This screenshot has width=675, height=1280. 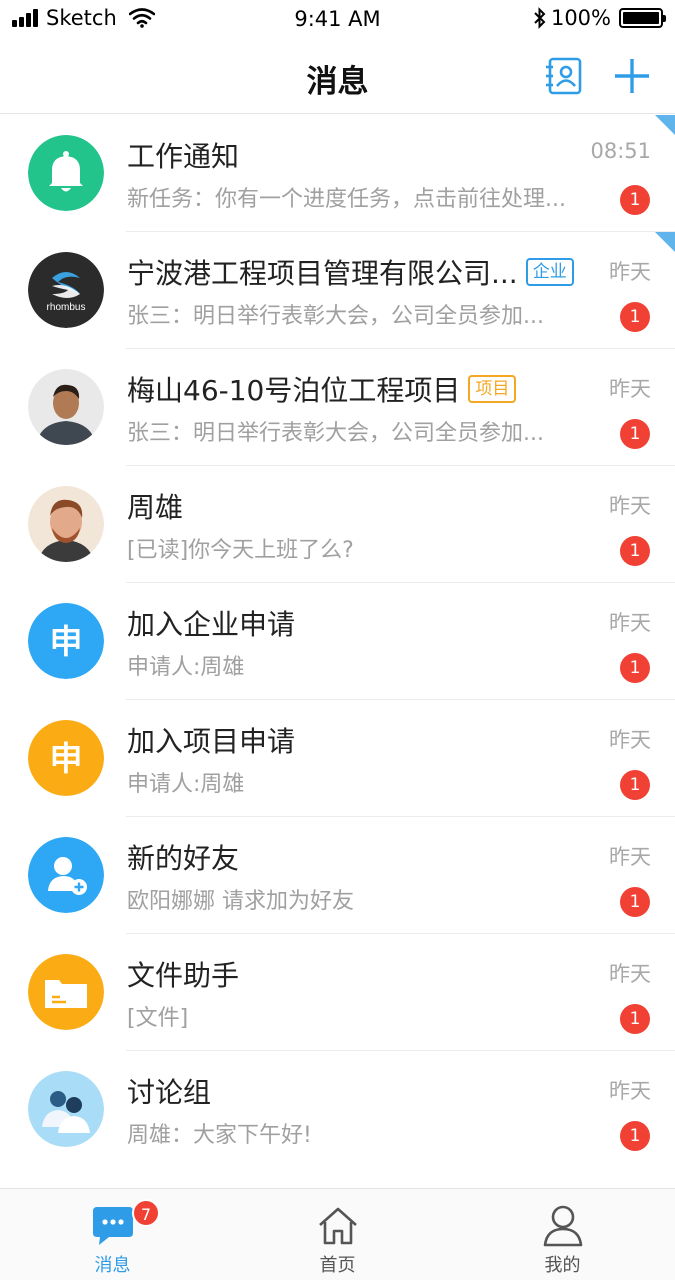 I want to click on list-item: 讨论组 周雄：大家下午好! 昨天 1, so click(x=337, y=1109).